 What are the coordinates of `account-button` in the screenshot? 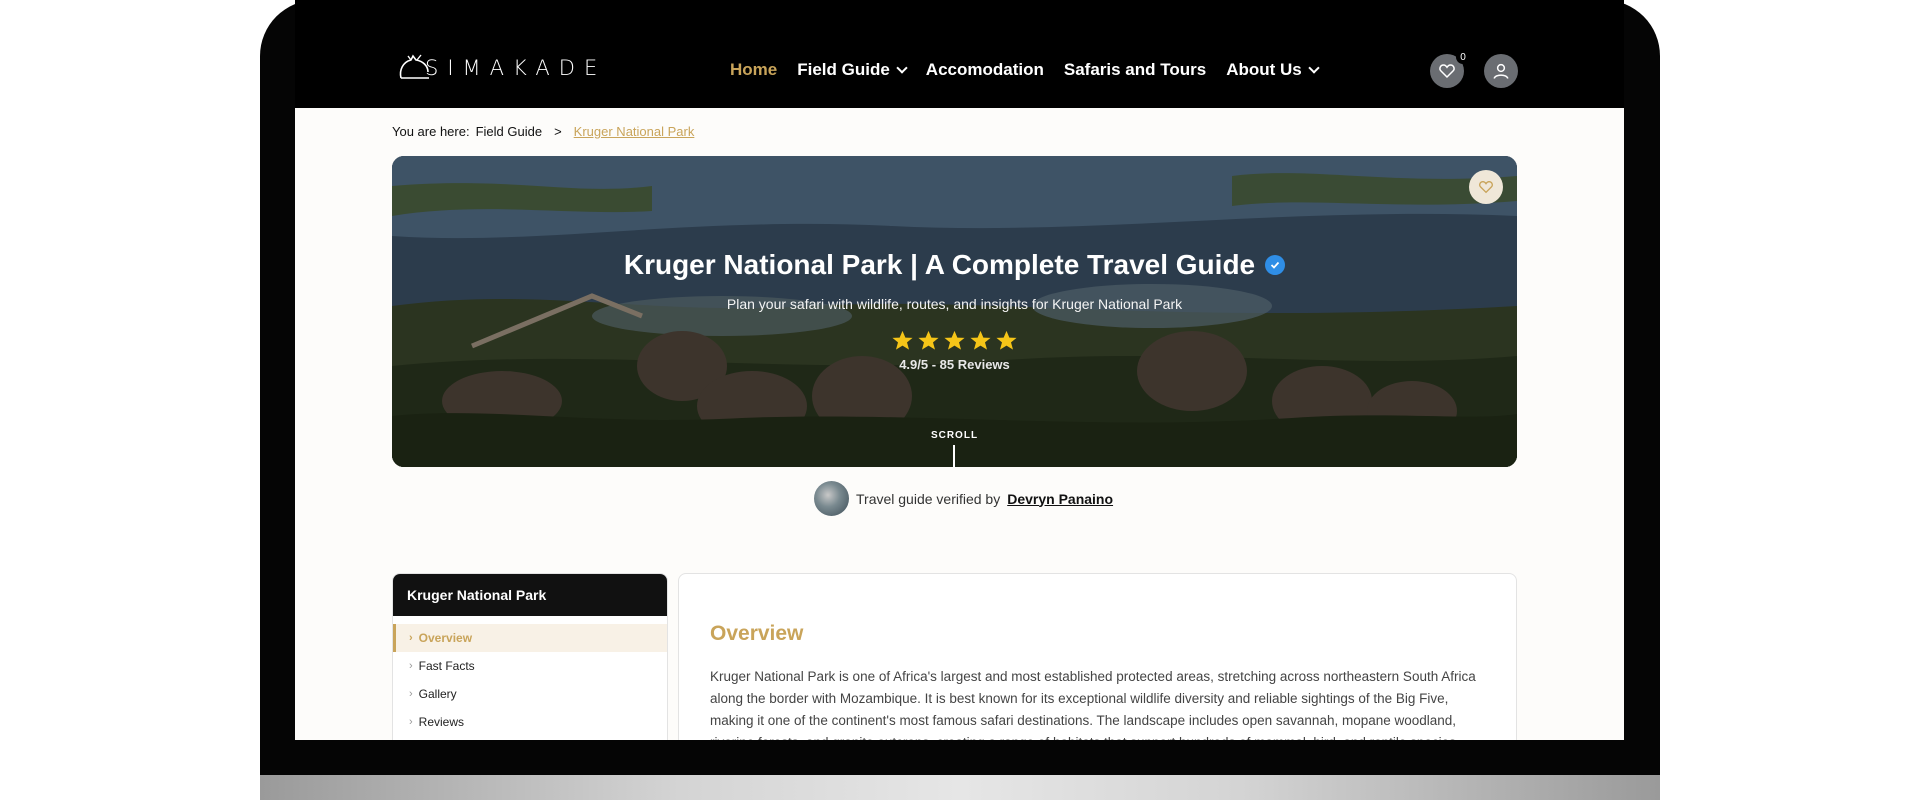 It's located at (1501, 71).